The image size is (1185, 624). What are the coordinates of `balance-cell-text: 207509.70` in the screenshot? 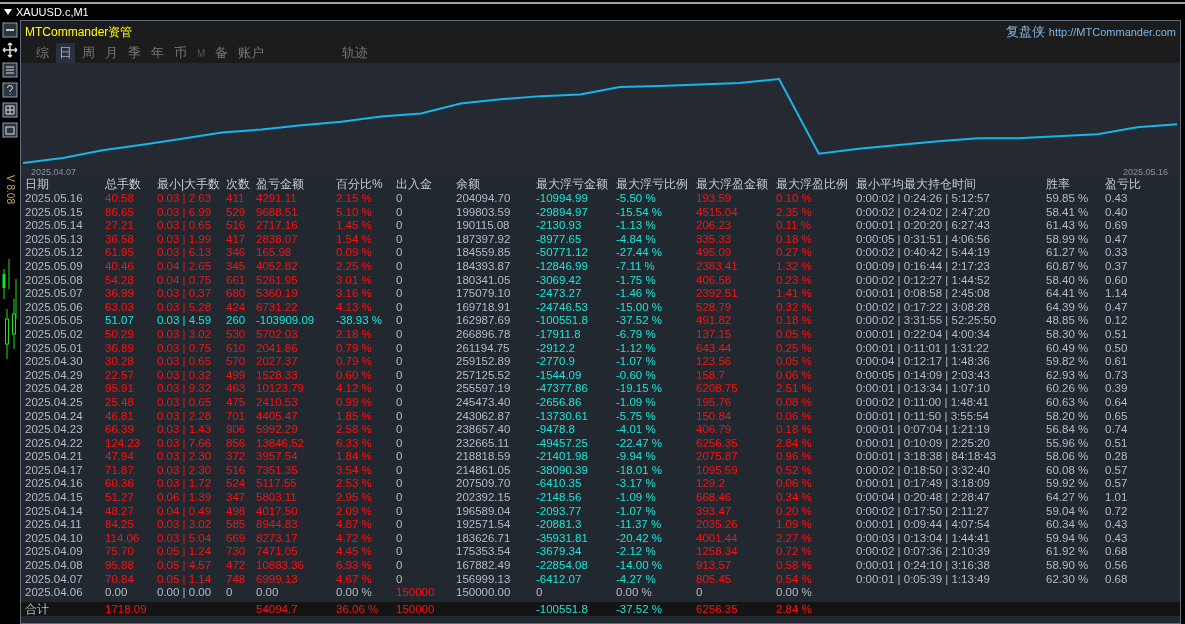 It's located at (484, 484).